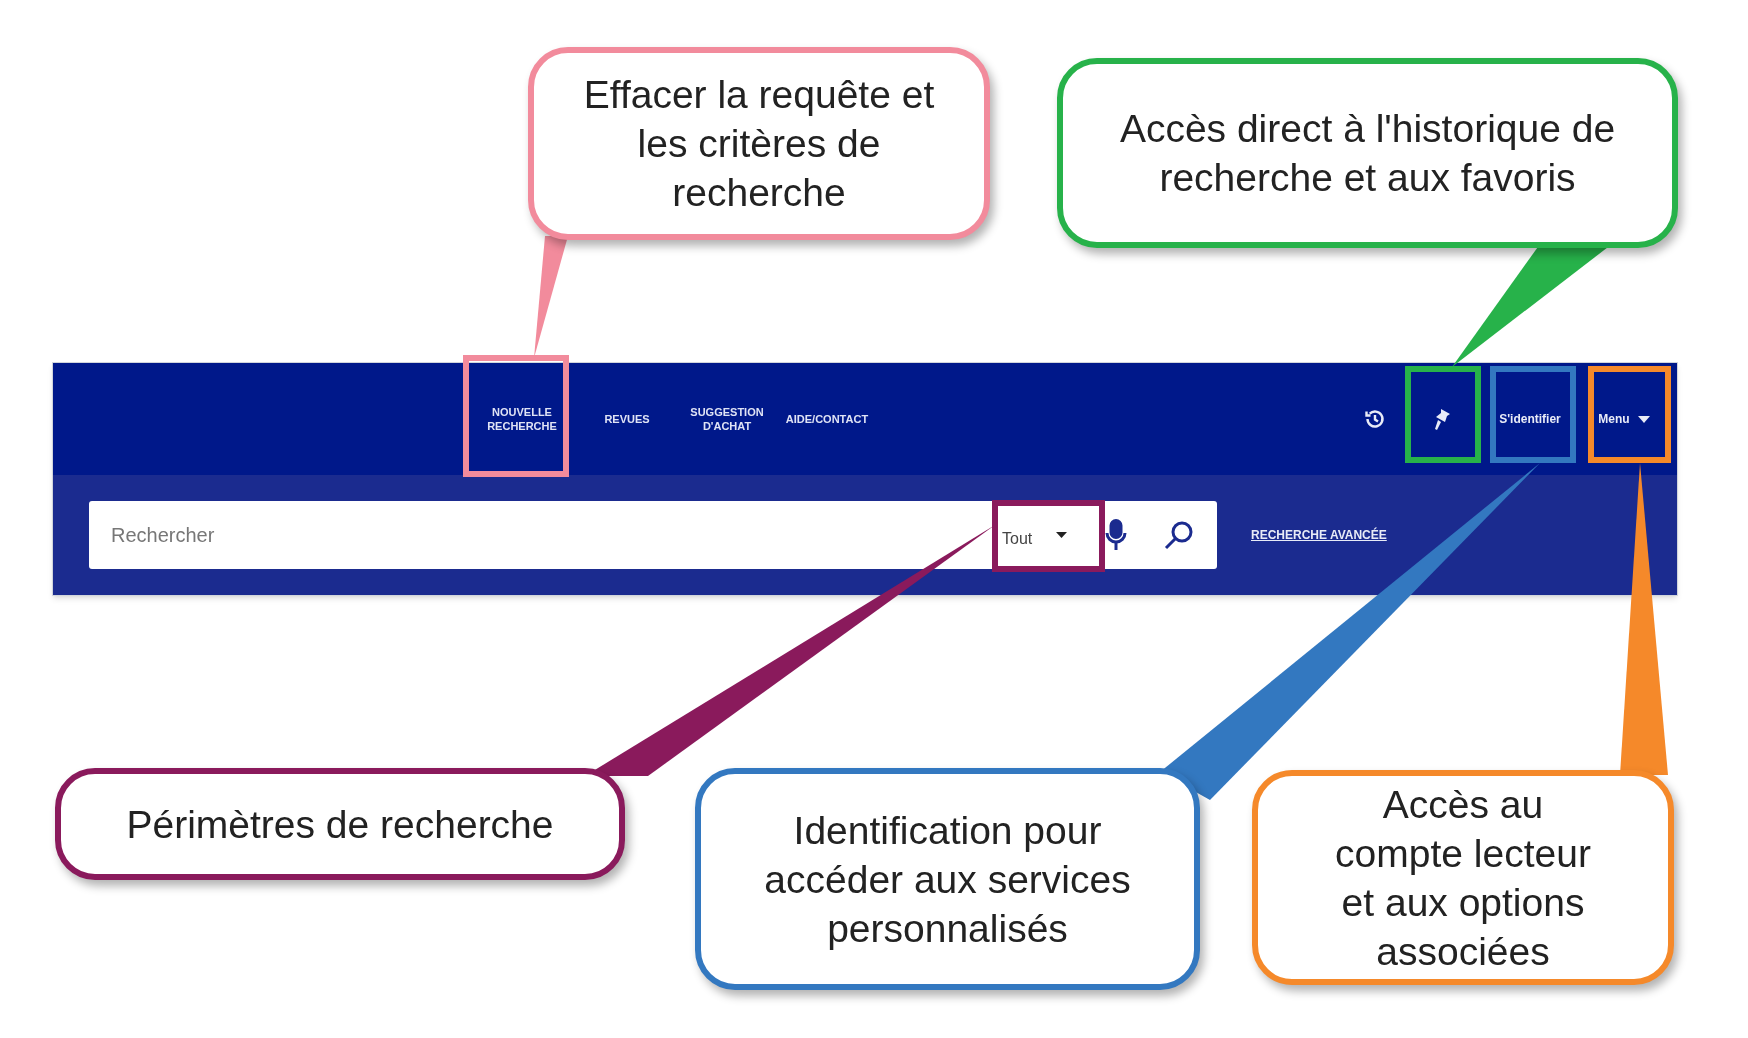 Image resolution: width=1748 pixels, height=1038 pixels. Describe the element at coordinates (1367, 153) in the screenshot. I see `callout: Accès direct à l'historique de recherche et aux favoris` at that location.